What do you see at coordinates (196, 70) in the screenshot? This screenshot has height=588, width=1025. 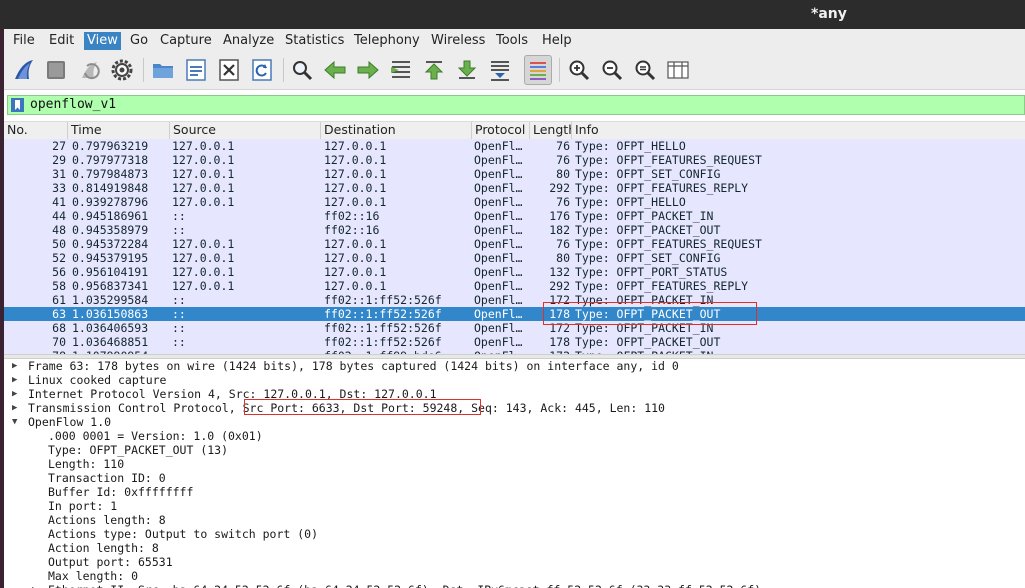 I see `save-file-icon` at bounding box center [196, 70].